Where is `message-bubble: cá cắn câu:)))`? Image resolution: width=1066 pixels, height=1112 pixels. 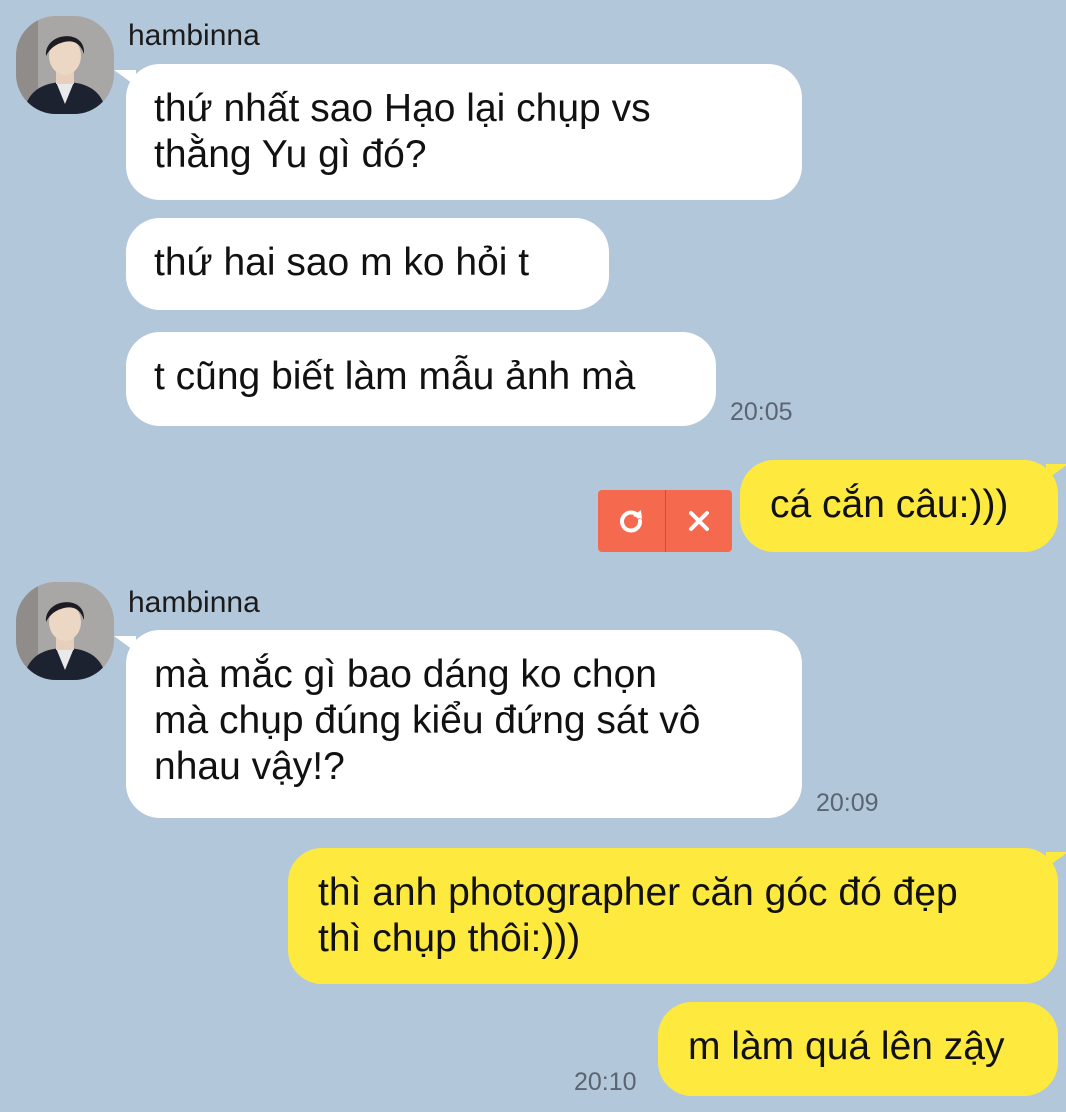
message-bubble: cá cắn câu:))) is located at coordinates (903, 506).